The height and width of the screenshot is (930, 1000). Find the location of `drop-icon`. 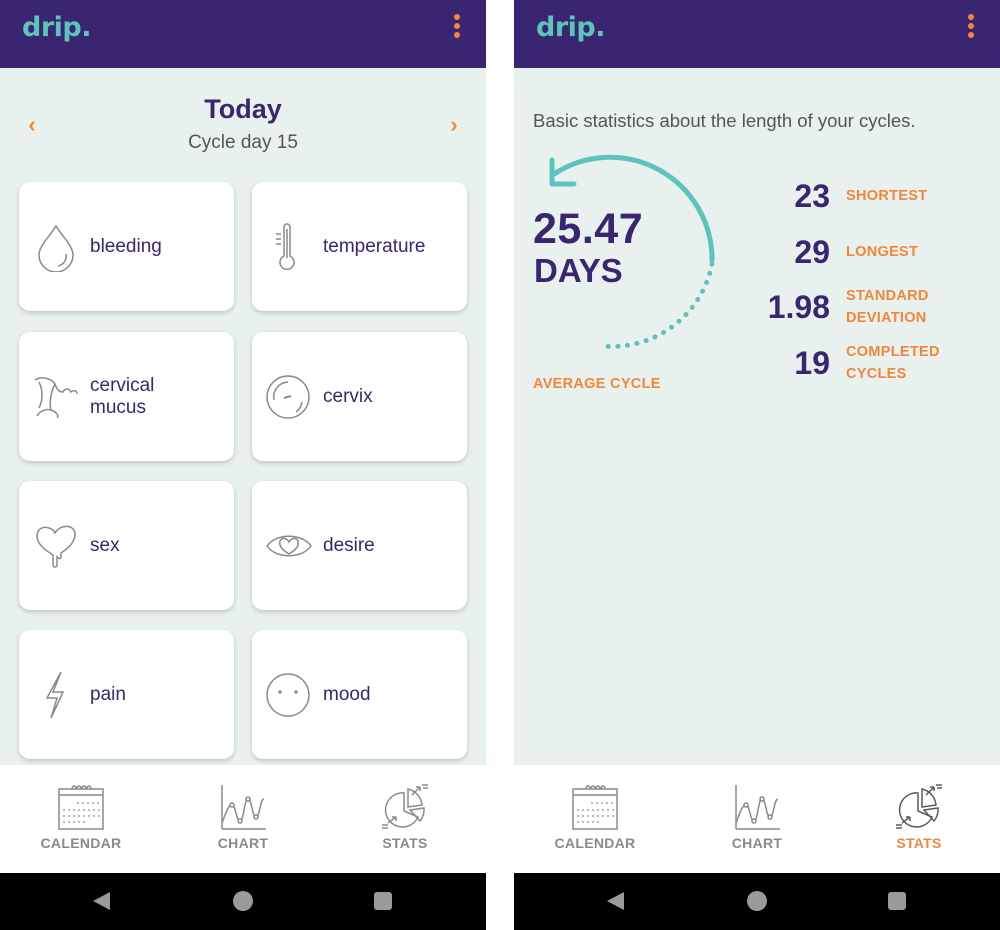

drop-icon is located at coordinates (56, 248).